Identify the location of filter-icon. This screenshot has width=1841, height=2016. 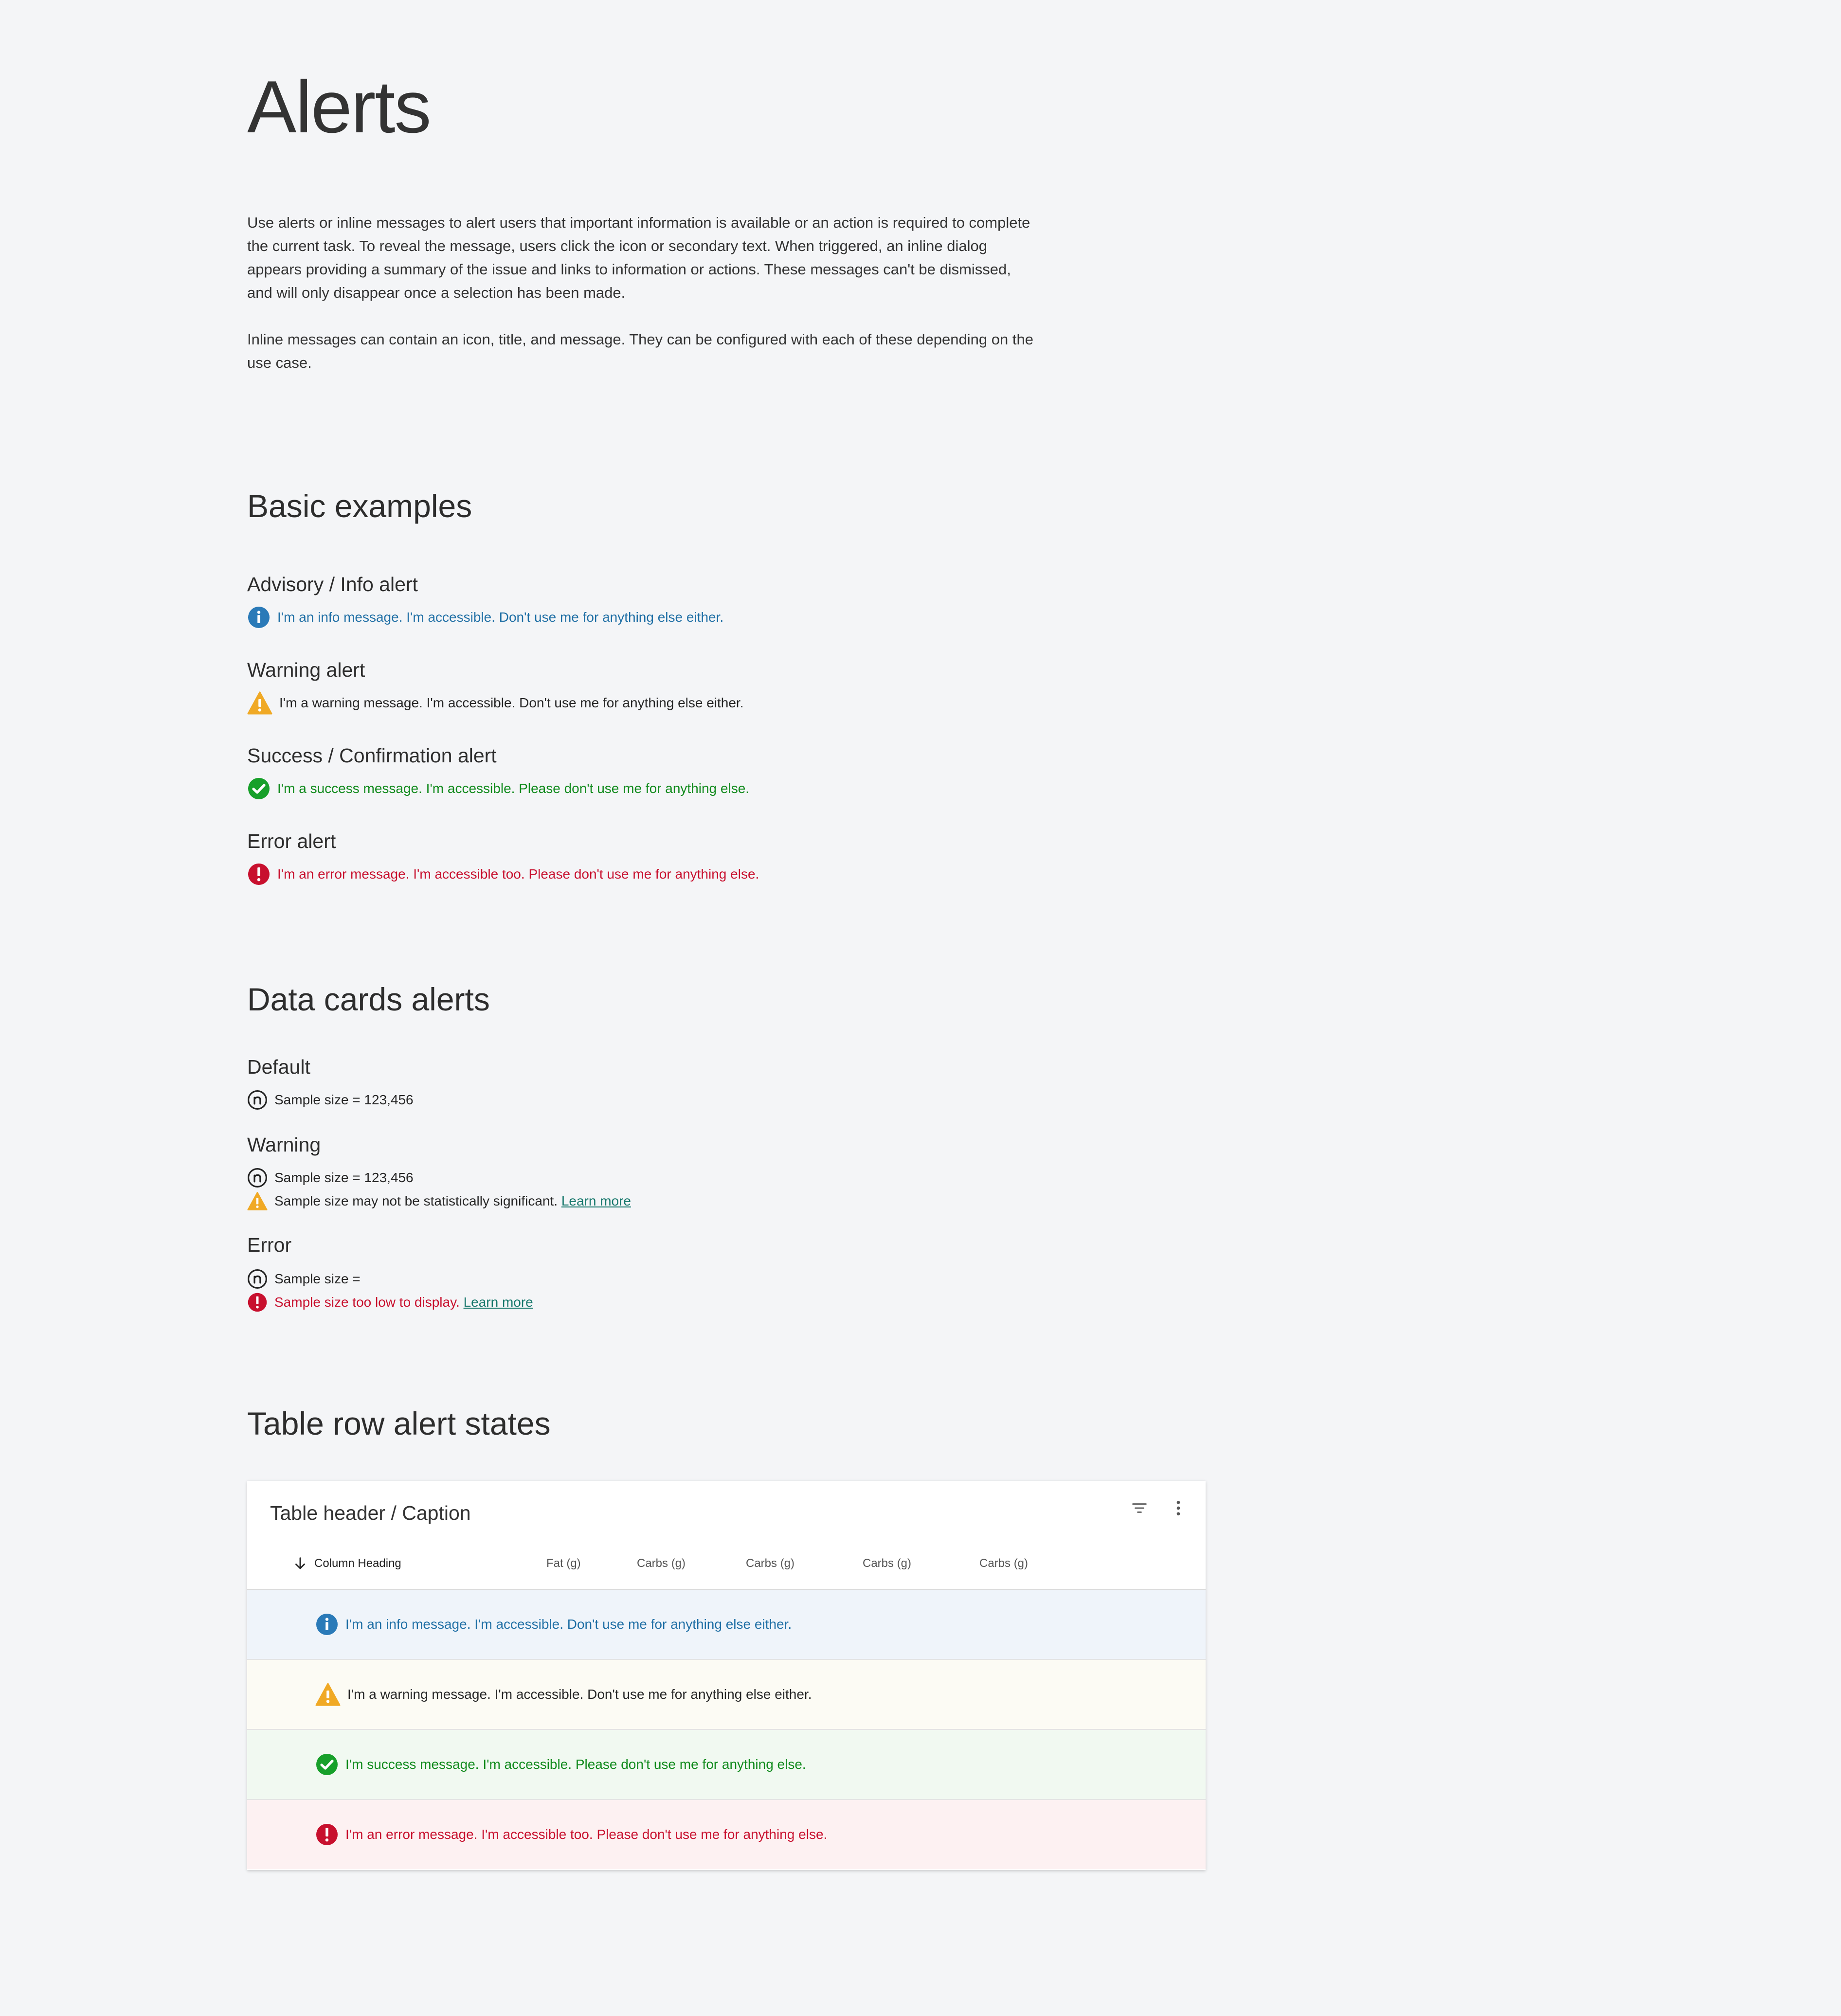
(1139, 1508).